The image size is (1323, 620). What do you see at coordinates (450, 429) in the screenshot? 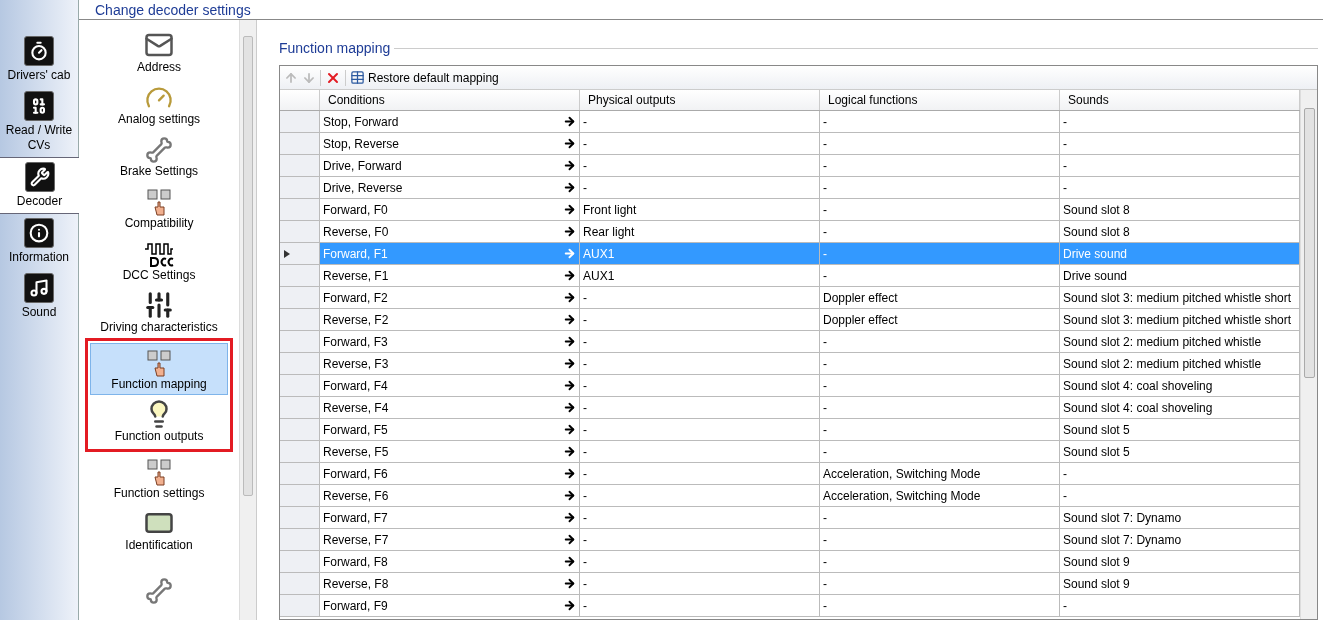
I see `table-cell: Forward, F5` at bounding box center [450, 429].